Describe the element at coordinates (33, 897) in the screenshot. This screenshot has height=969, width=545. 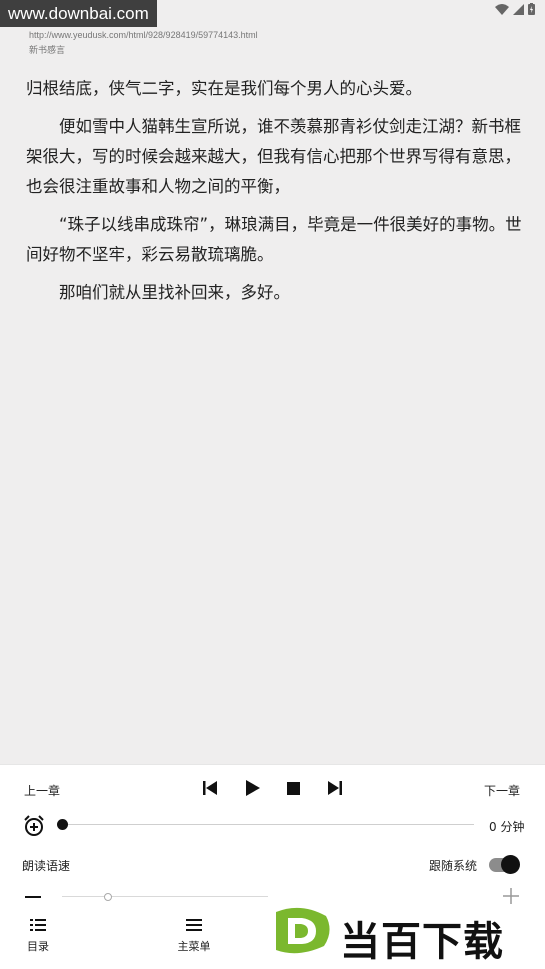
I see `speed-decrease-icon` at that location.